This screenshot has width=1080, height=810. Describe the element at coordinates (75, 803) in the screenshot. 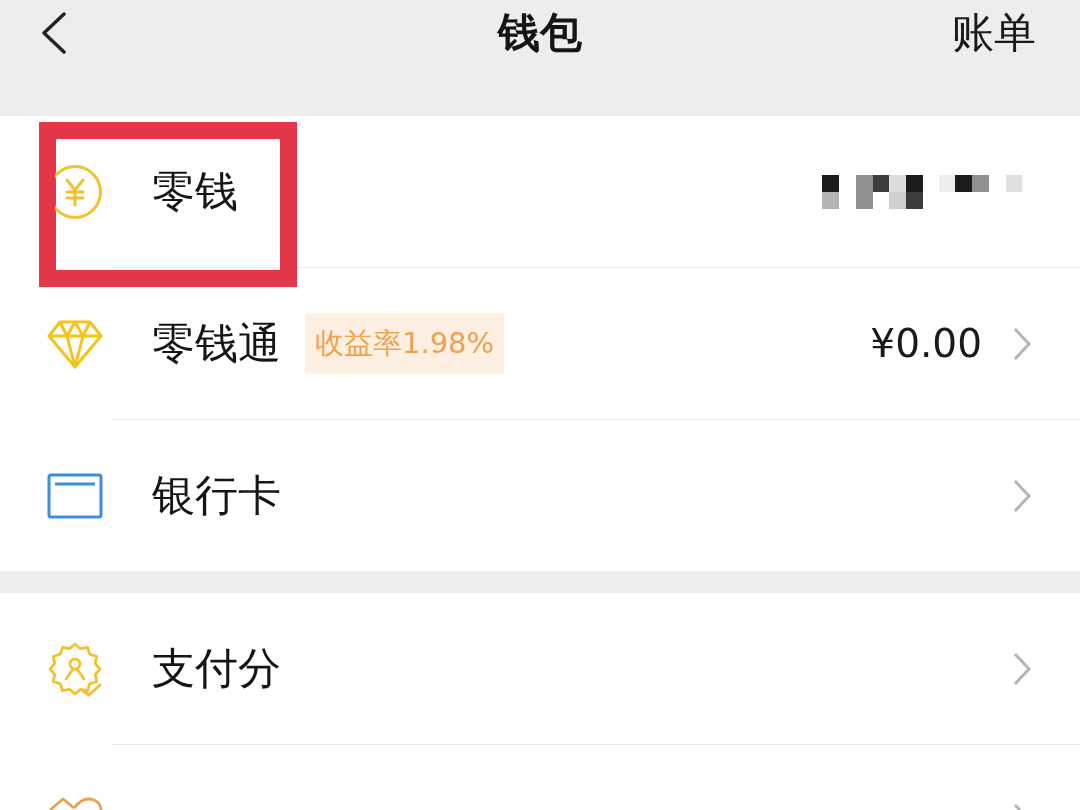

I see `heart-outline-icon` at that location.